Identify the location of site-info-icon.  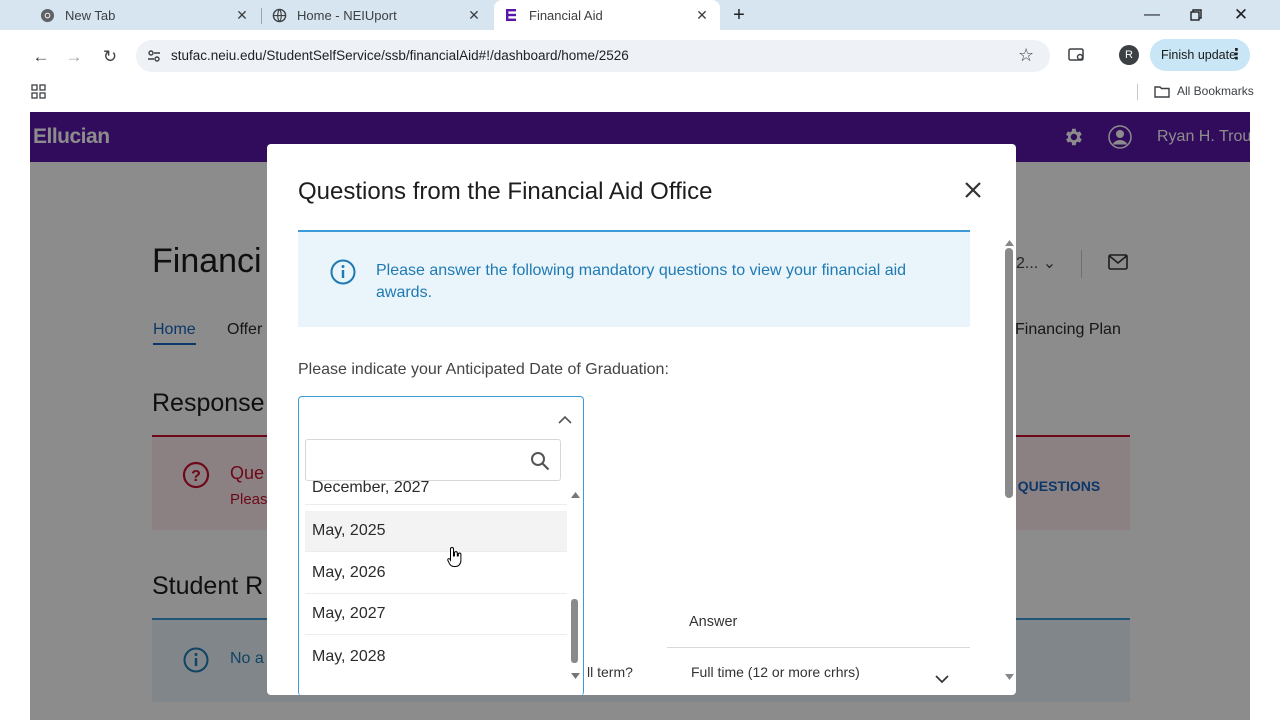
(154, 58).